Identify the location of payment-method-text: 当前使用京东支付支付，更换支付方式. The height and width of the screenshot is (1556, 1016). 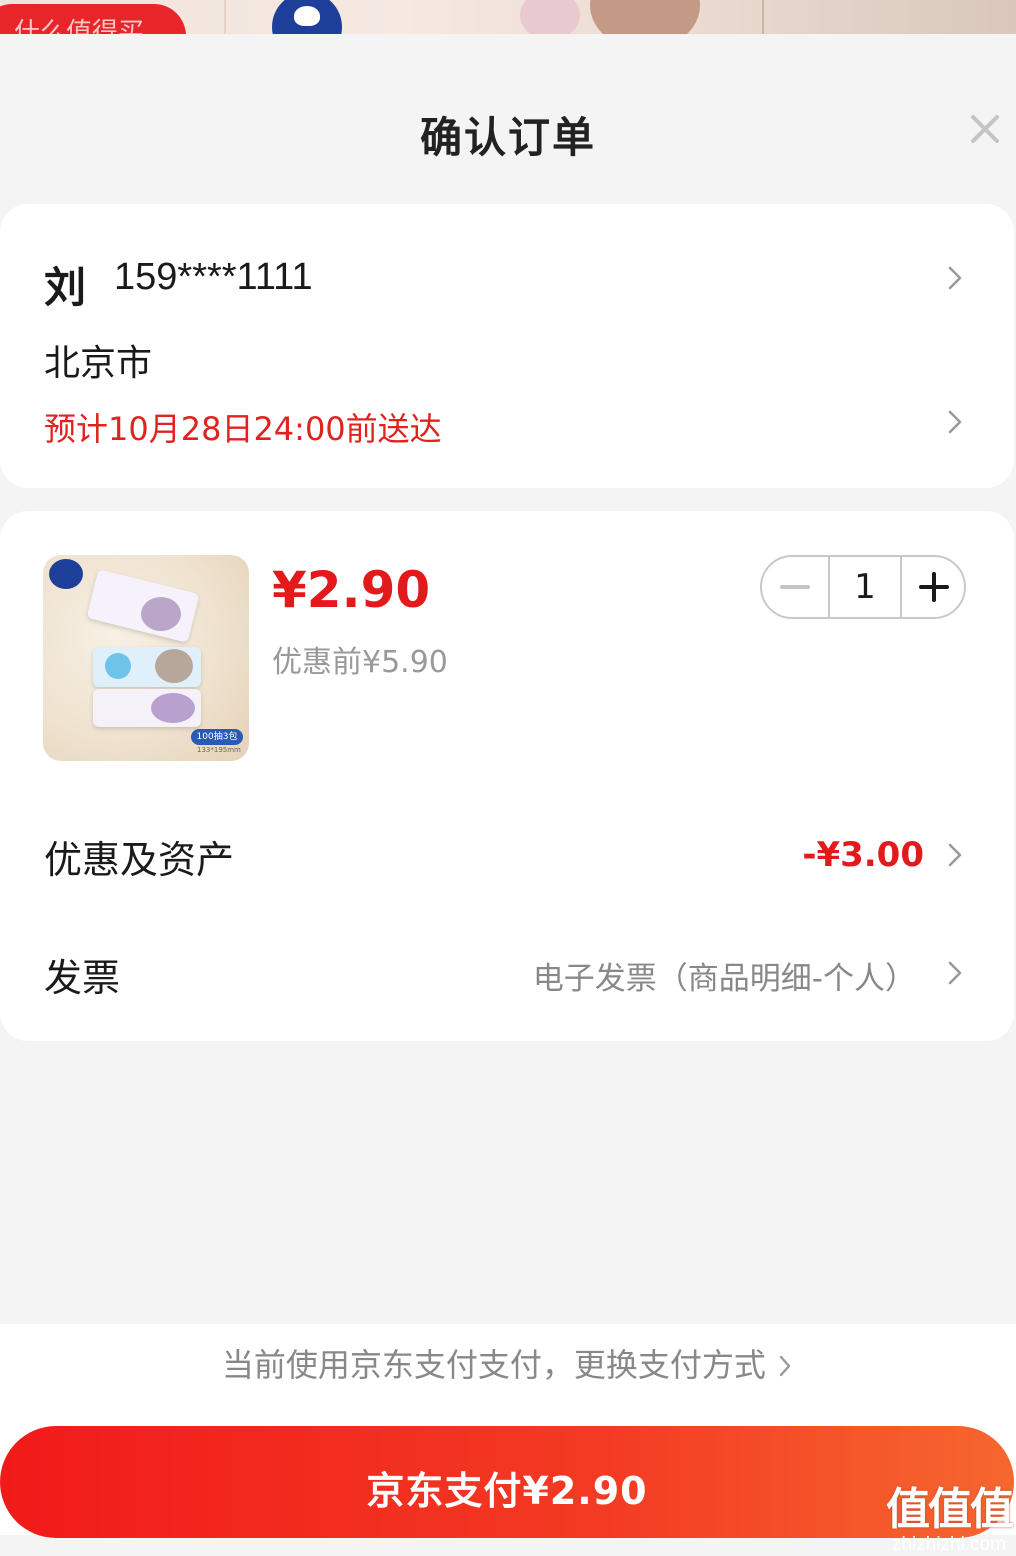
(493, 1365).